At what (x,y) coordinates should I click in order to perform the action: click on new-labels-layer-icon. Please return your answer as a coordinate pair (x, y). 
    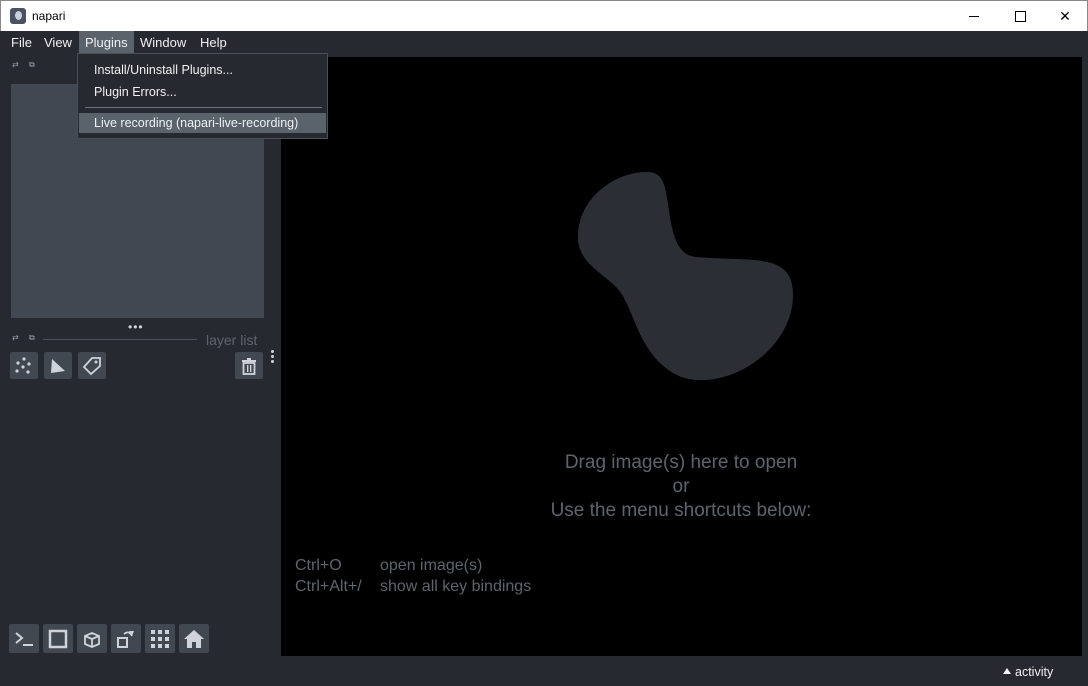
    Looking at the image, I should click on (91, 366).